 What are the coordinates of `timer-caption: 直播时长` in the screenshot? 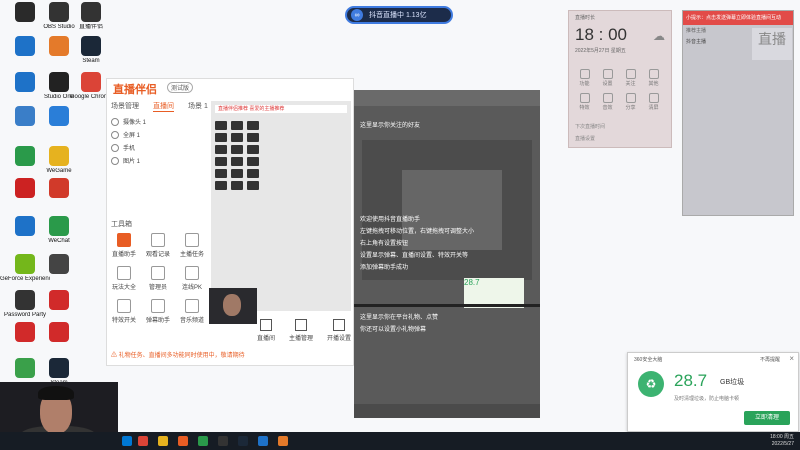 It's located at (585, 18).